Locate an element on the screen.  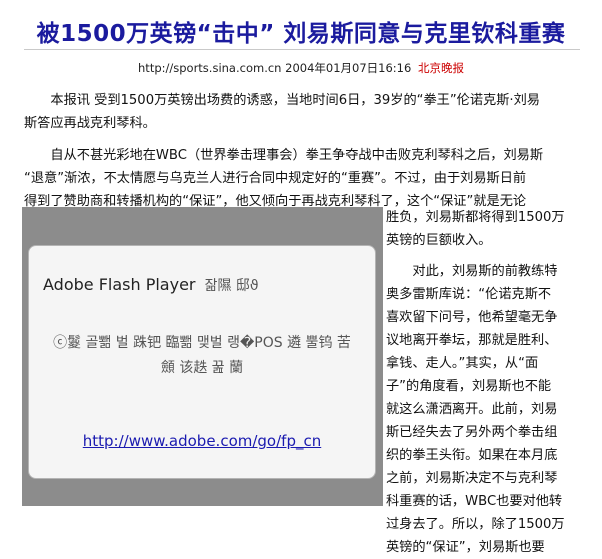
paragraph-line: 对此，刘易斯的前教练特 is located at coordinates (485, 271).